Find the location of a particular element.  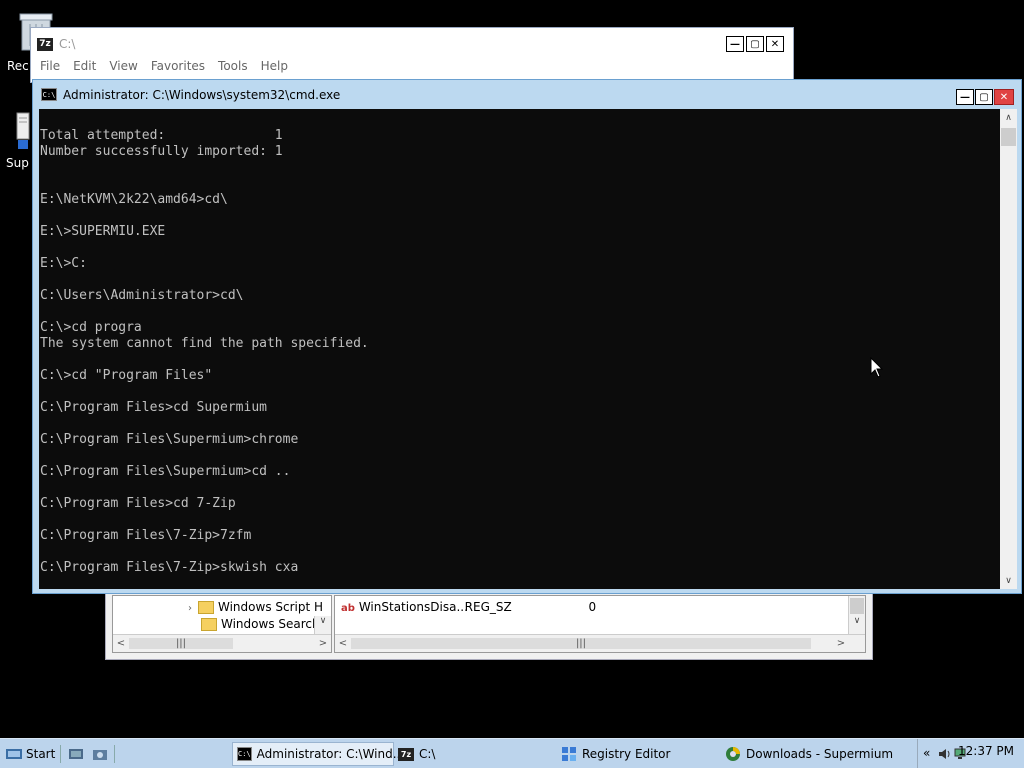

tree-item-label: Windows Search is located at coordinates (270, 624).